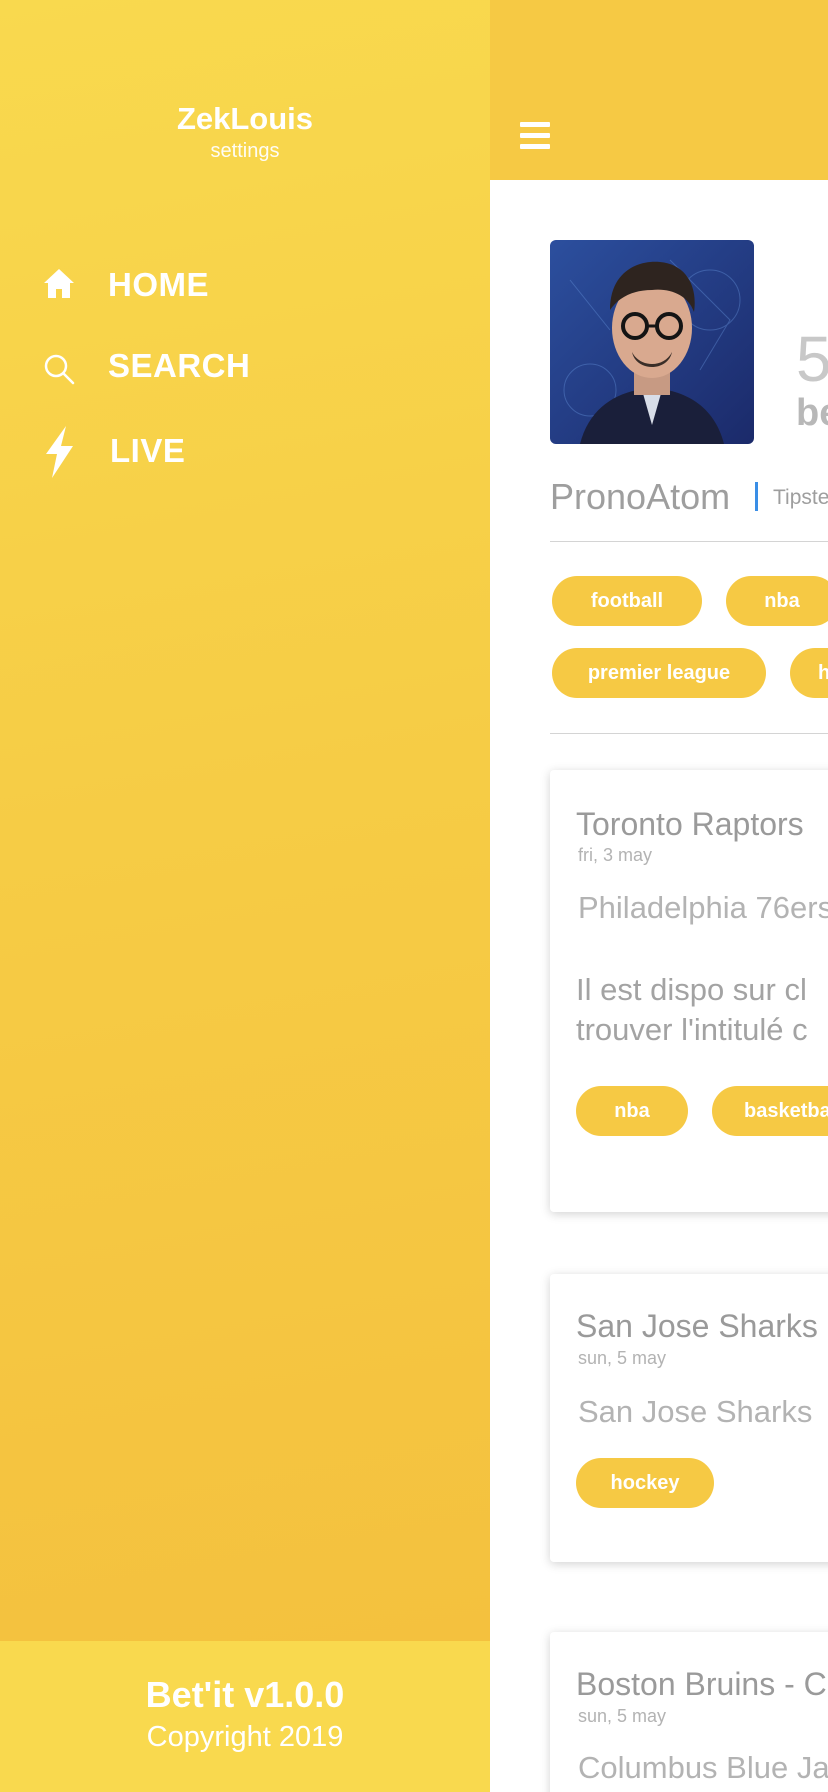 The height and width of the screenshot is (1792, 828). I want to click on nav-label-home: HOME, so click(158, 284).